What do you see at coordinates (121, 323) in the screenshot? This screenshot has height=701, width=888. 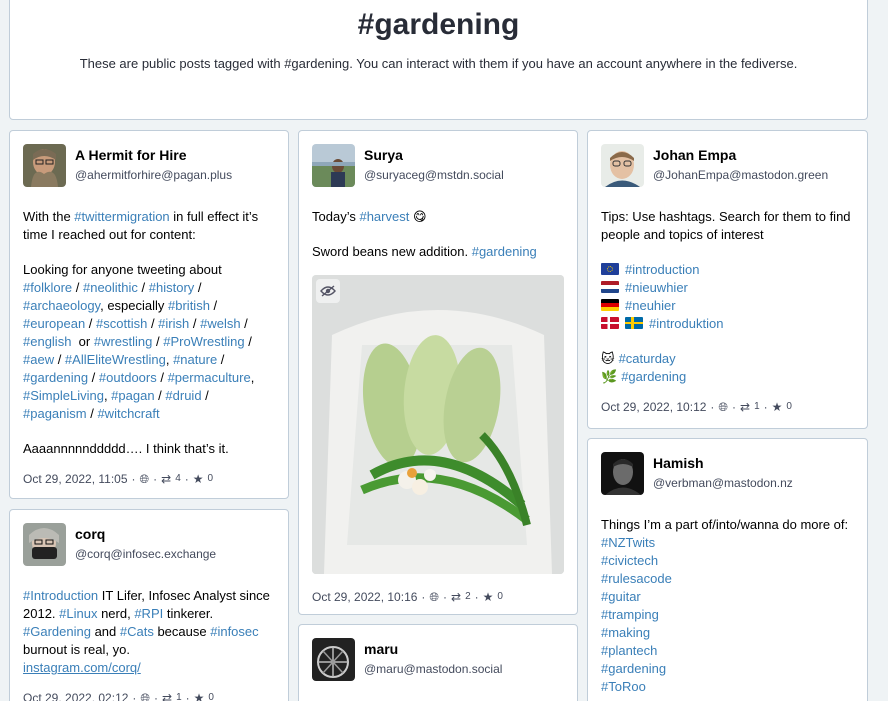 I see `hashtag-link: #scottish` at bounding box center [121, 323].